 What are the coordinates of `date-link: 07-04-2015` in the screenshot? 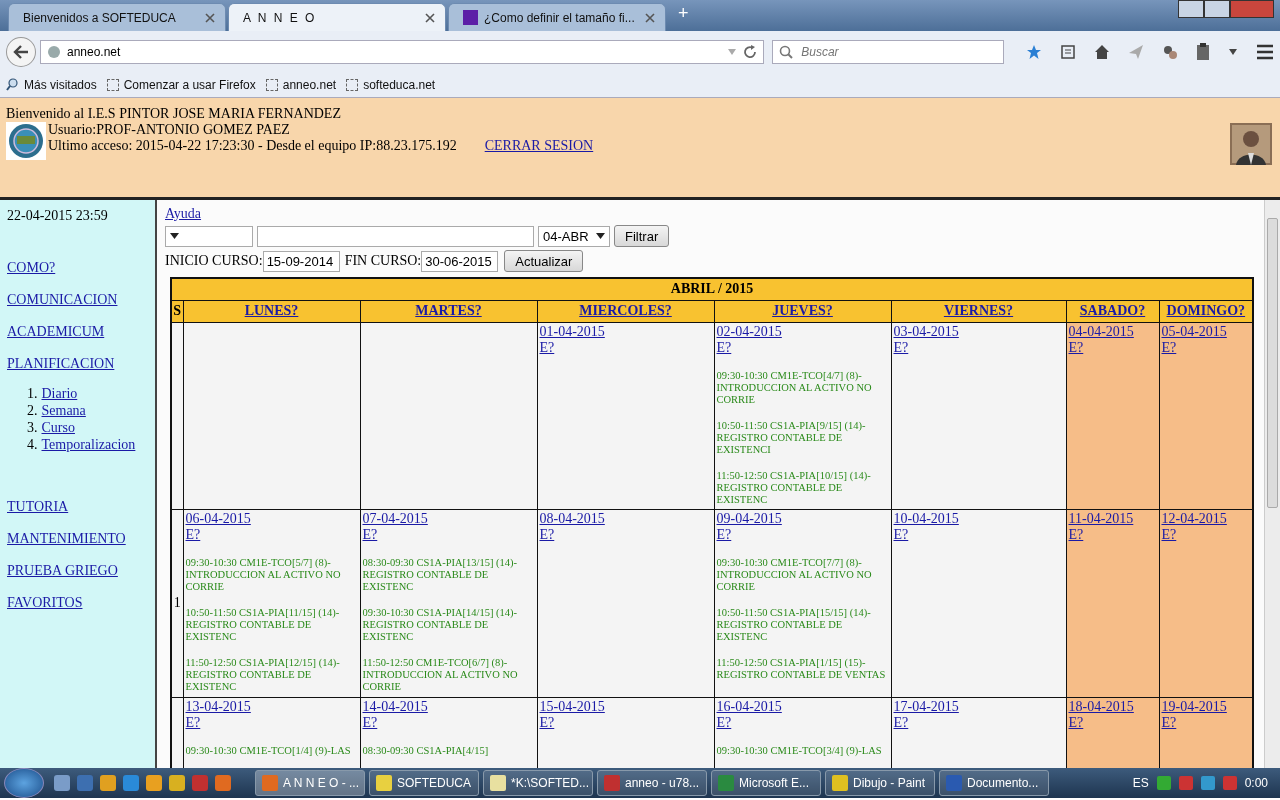 It's located at (395, 518).